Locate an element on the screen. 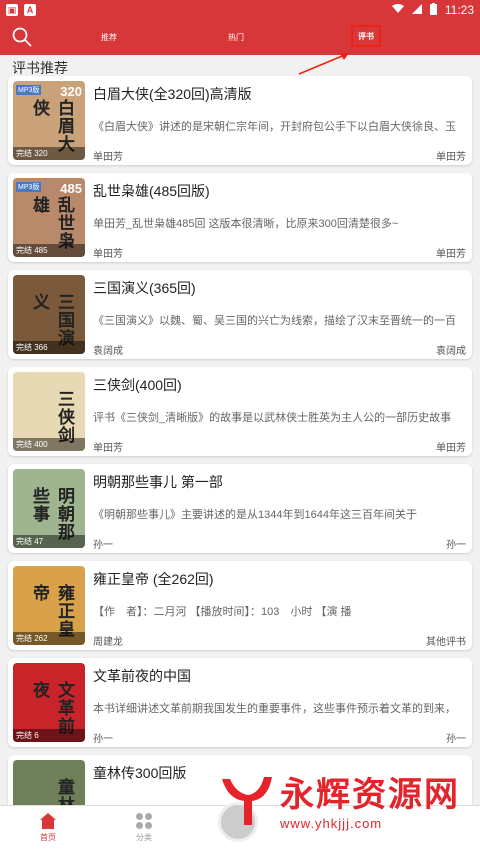 The image size is (480, 853). tab-pingshu: 评书 is located at coordinates (366, 36).